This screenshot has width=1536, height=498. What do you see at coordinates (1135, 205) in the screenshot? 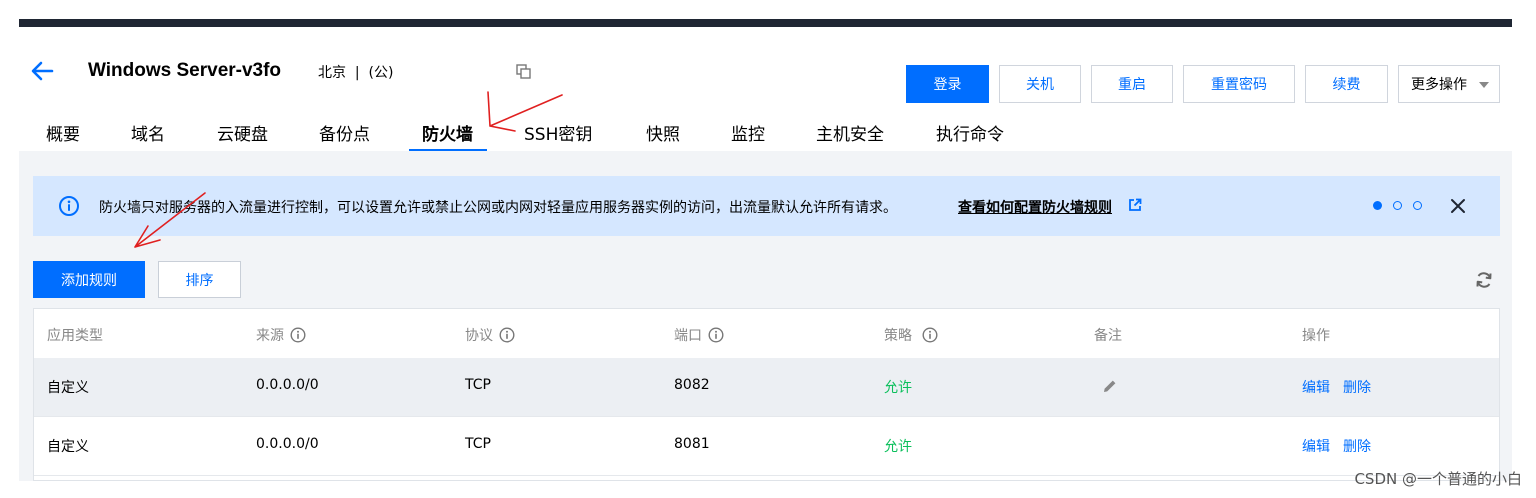
I see `external-link-icon` at bounding box center [1135, 205].